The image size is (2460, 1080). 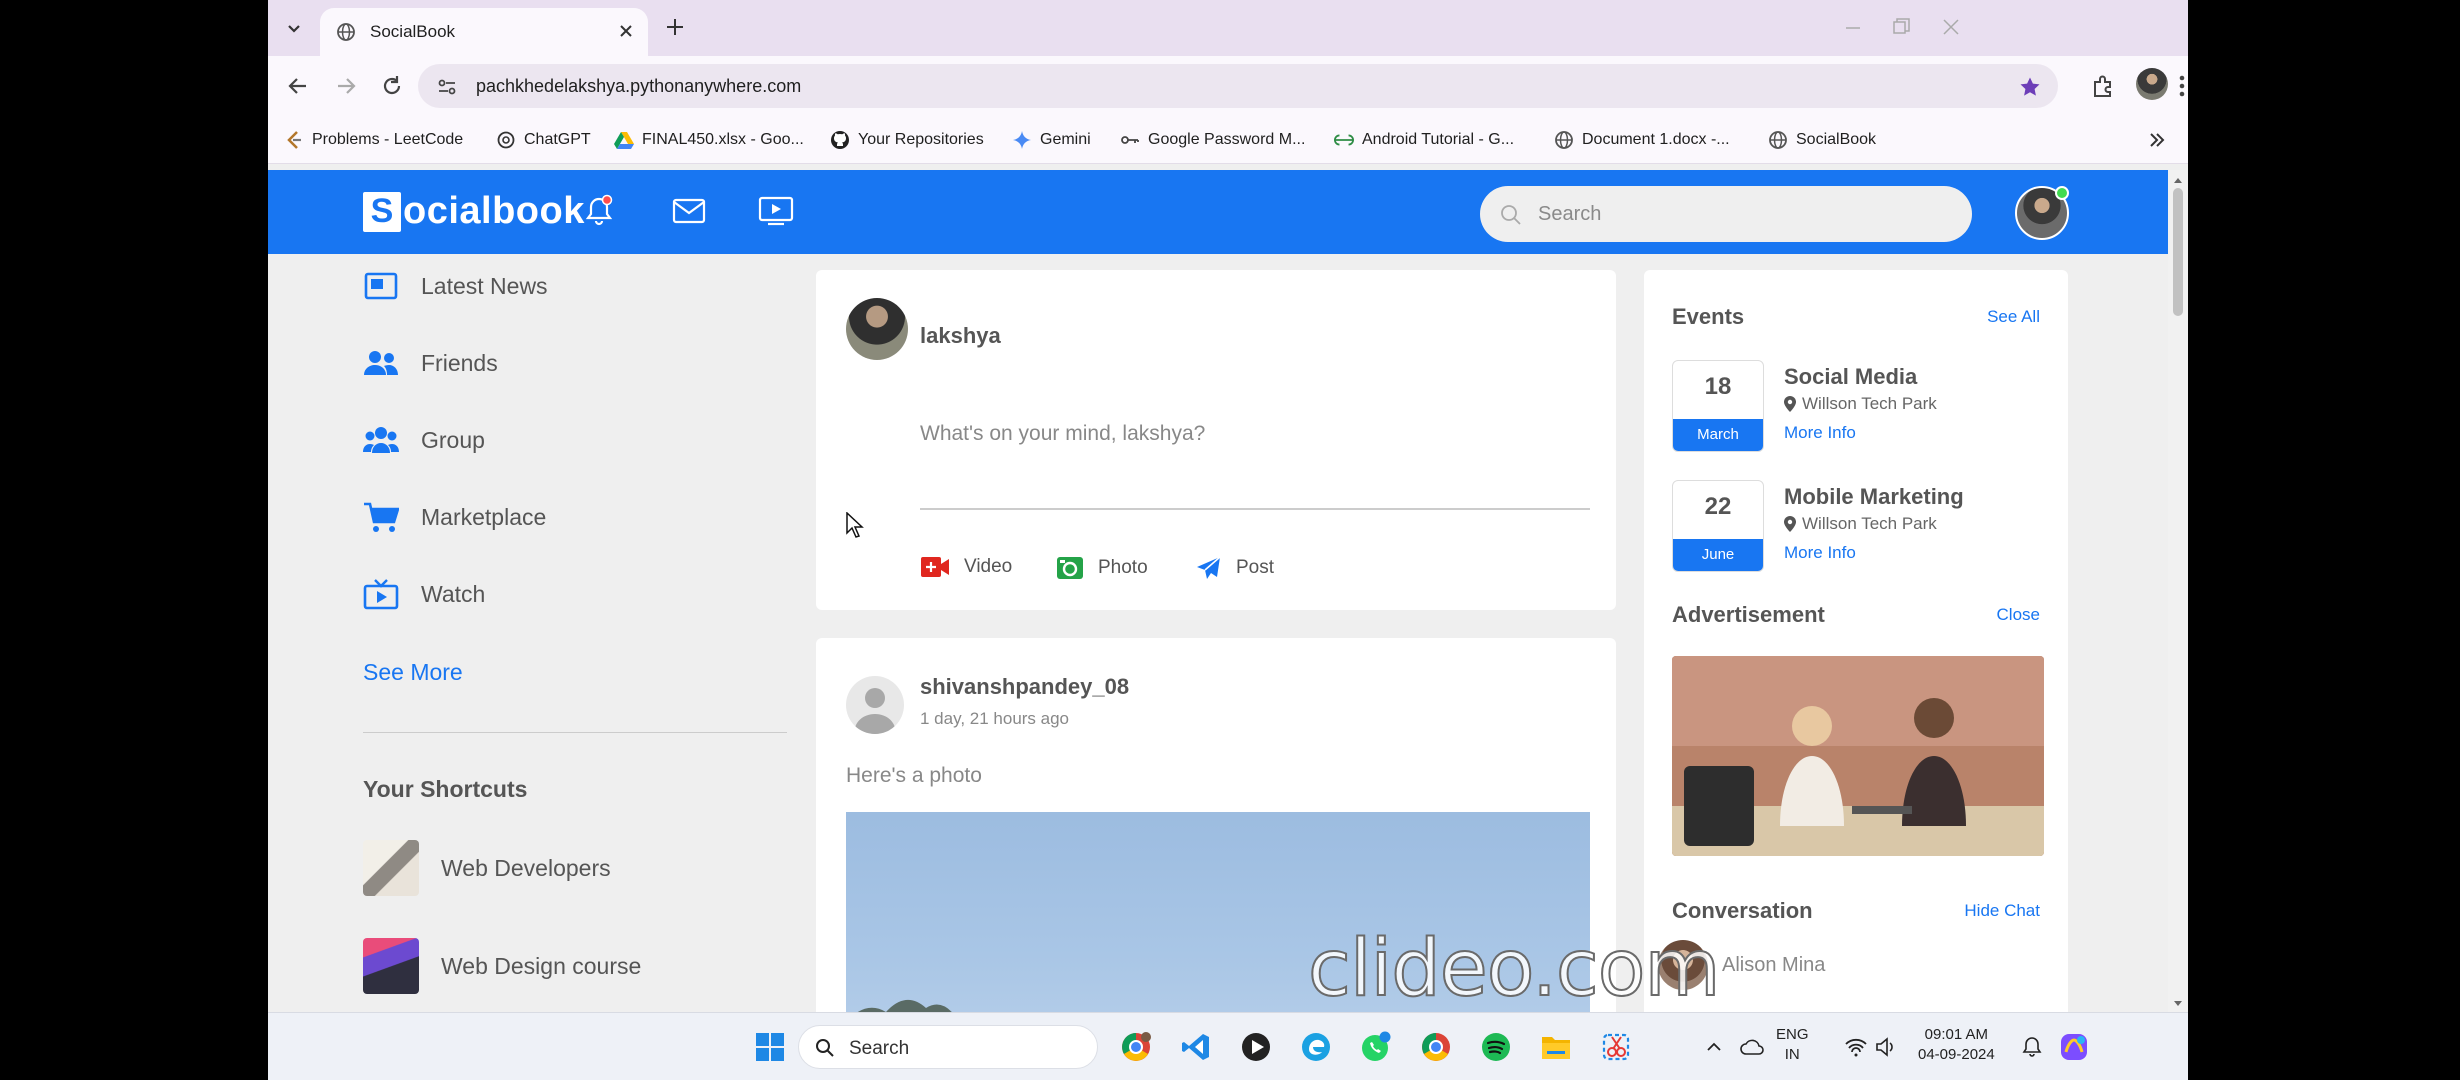 I want to click on scroll-down-icon, so click(x=2178, y=1004).